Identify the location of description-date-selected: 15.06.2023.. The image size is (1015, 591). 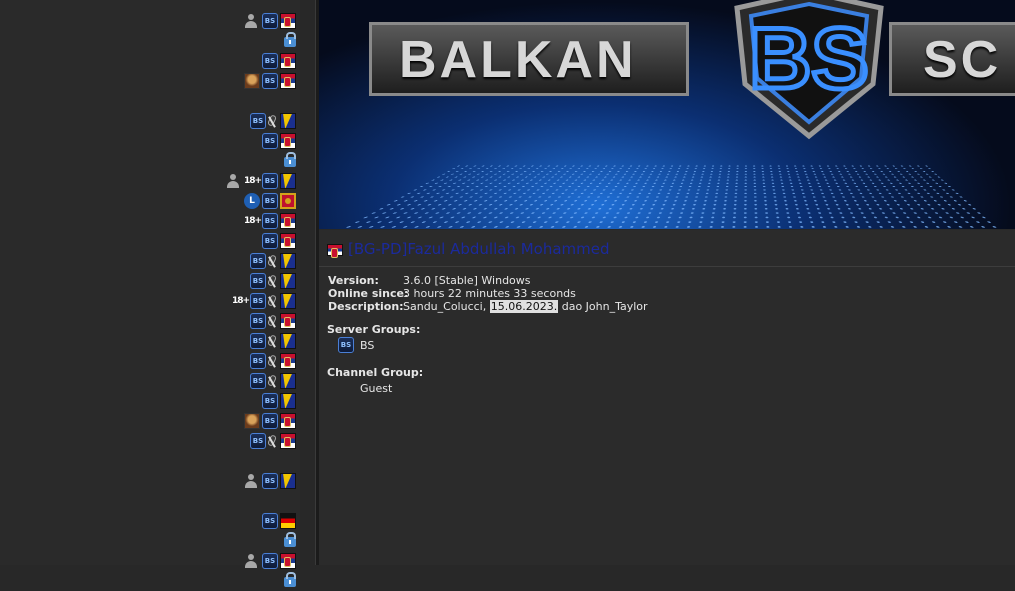
(524, 306).